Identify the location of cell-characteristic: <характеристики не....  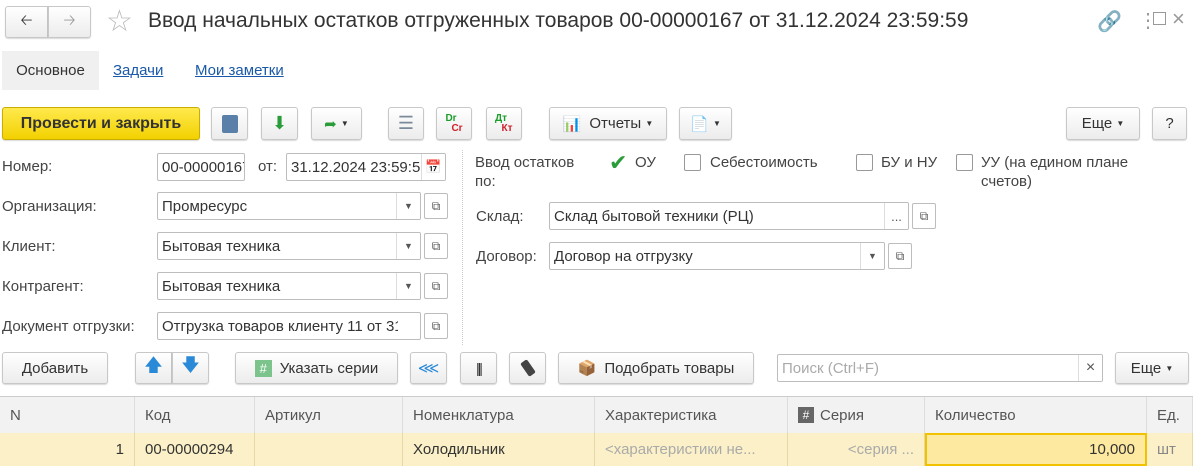
(691, 449).